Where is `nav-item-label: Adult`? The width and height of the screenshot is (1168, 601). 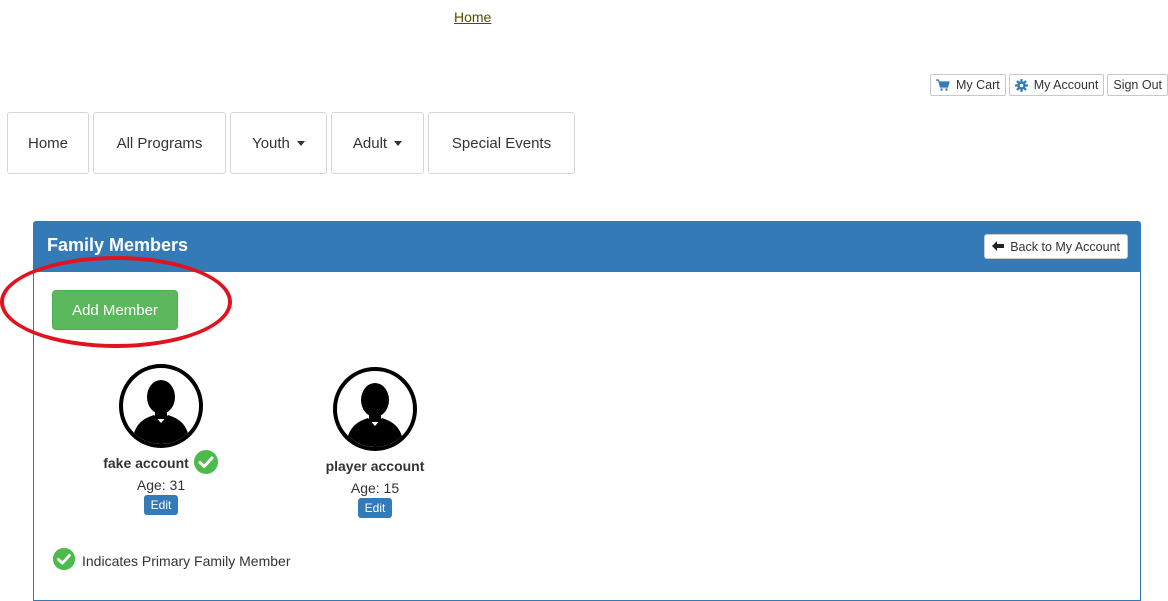 nav-item-label: Adult is located at coordinates (370, 143).